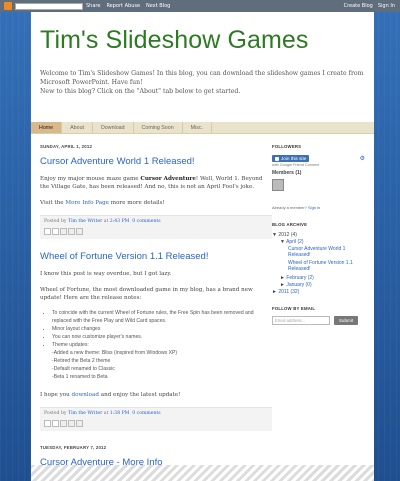 This screenshot has width=400, height=481. I want to click on theme-sub-item: -Beta 1 renamed to Beta, so click(80, 377).